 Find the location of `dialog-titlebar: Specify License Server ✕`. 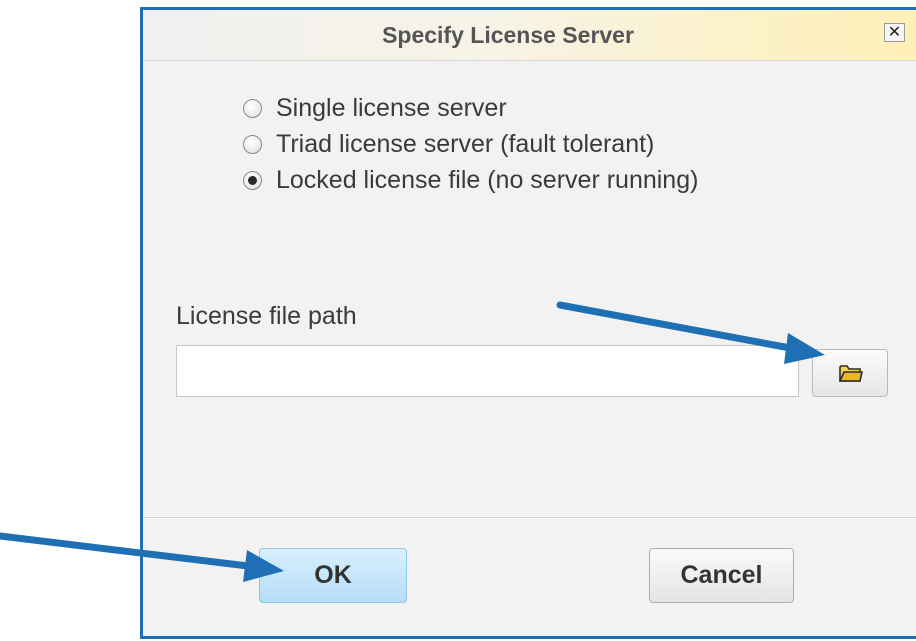

dialog-titlebar: Specify License Server ✕ is located at coordinates (529, 35).